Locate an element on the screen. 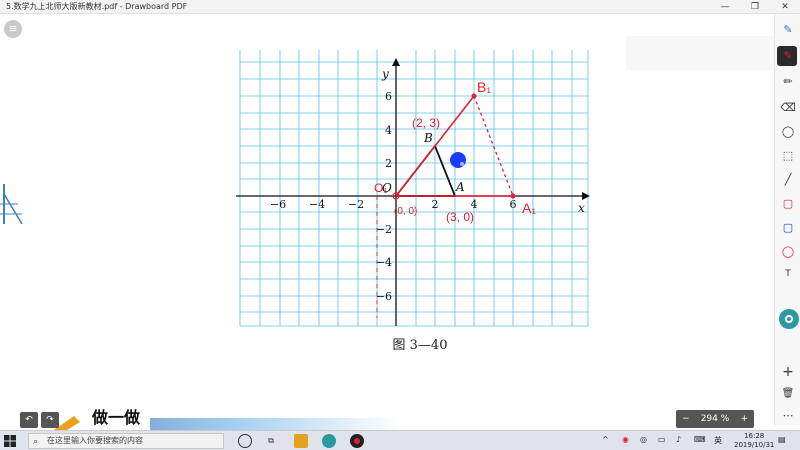 The height and width of the screenshot is (450, 800). notifications-icon: ▤ is located at coordinates (782, 439).